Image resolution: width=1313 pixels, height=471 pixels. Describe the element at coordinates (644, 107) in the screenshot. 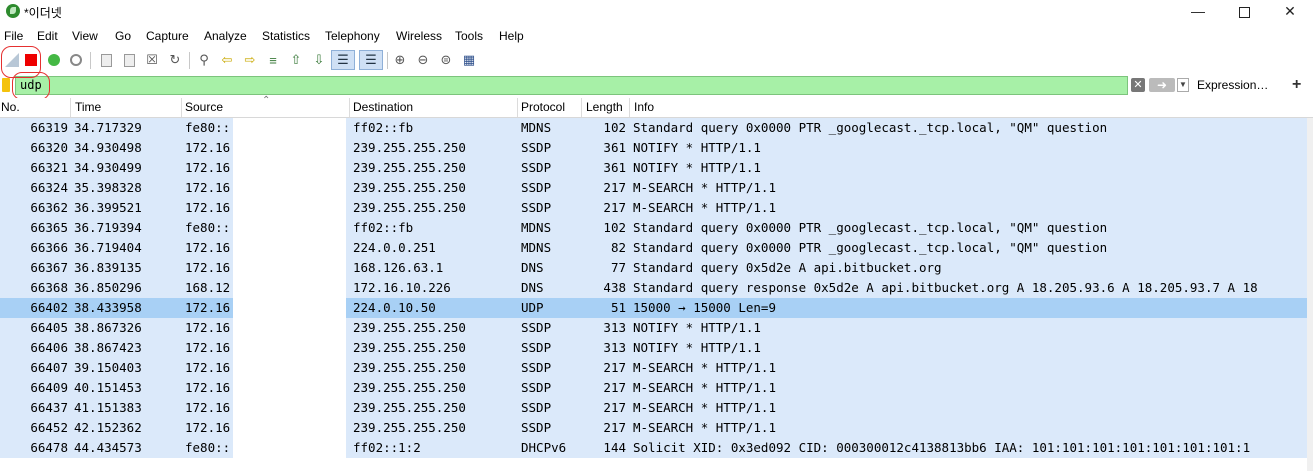

I see `column-info: Info` at that location.